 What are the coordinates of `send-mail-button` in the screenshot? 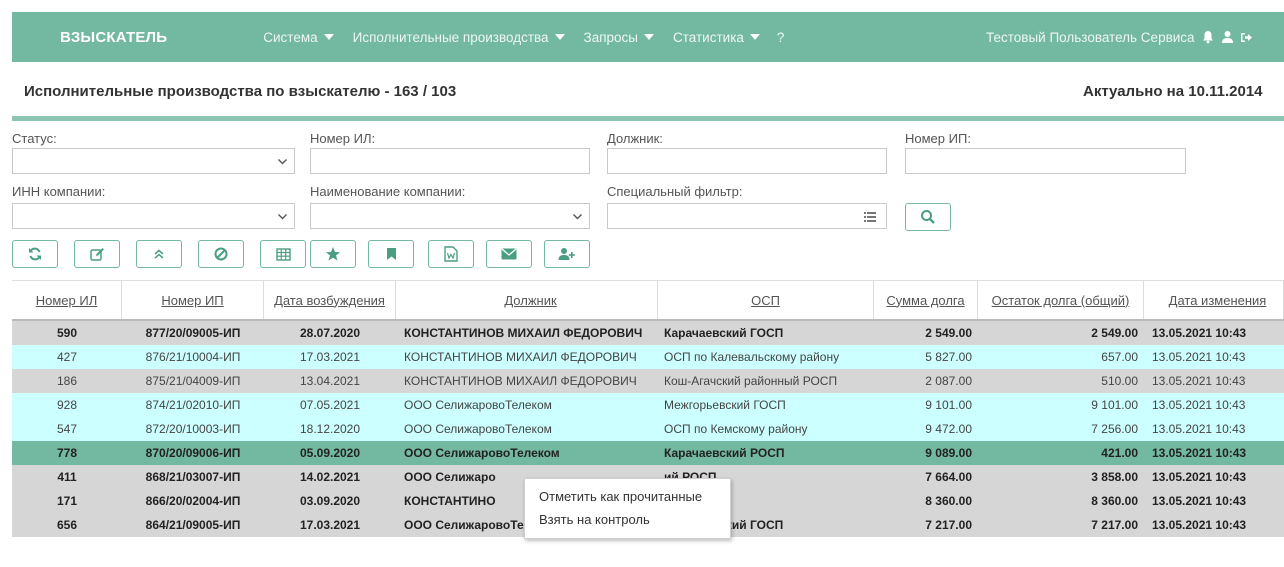 It's located at (509, 254).